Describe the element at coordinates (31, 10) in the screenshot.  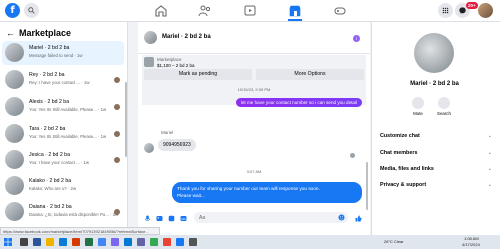
I see `search-button` at that location.